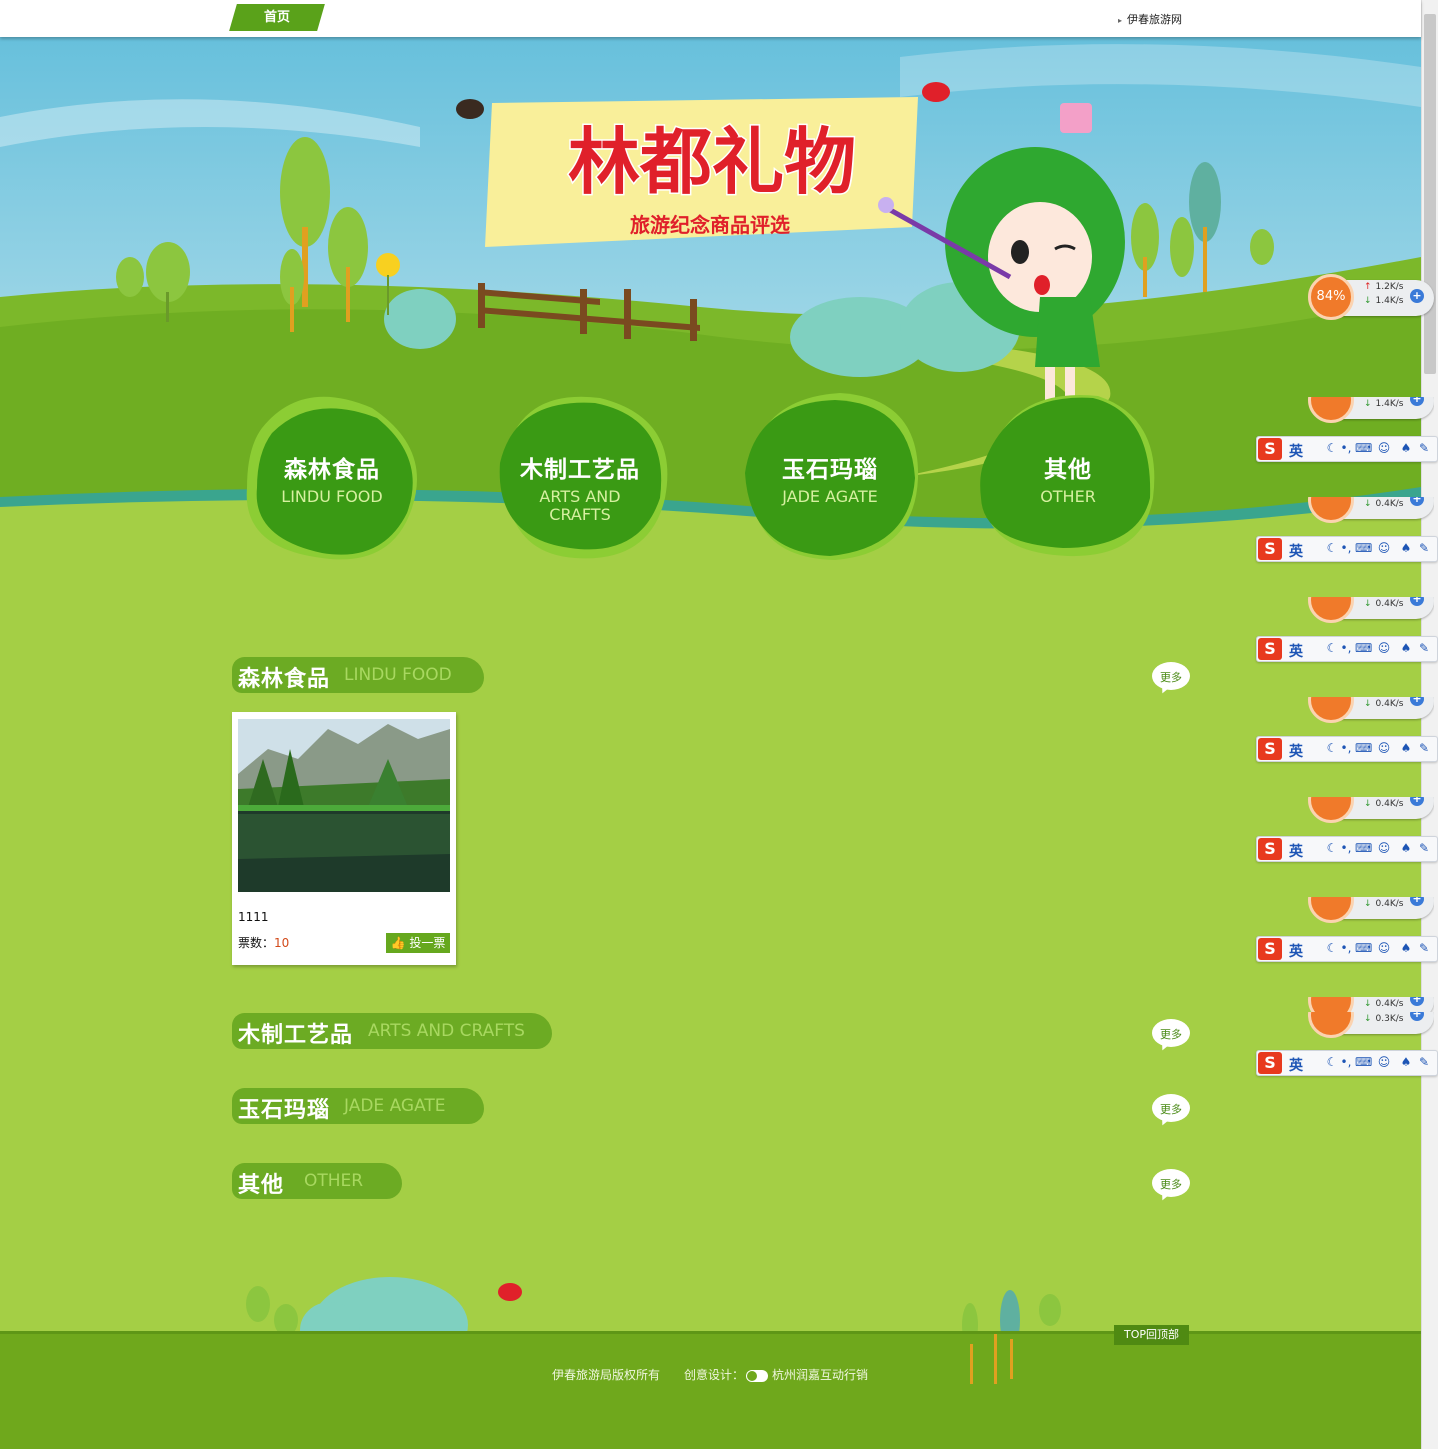 The image size is (1438, 1449). Describe the element at coordinates (820, 1375) in the screenshot. I see `design-company-link: 杭州润嘉互动行销` at that location.